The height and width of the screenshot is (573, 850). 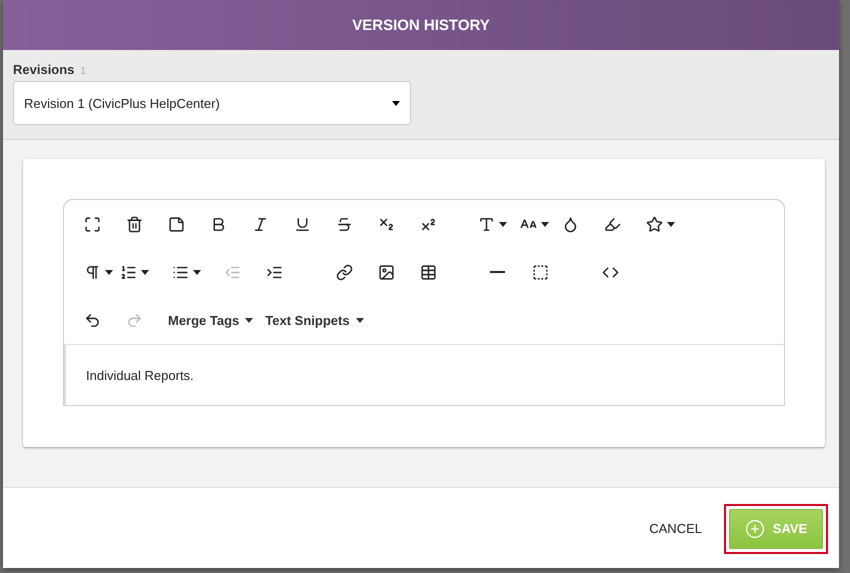 What do you see at coordinates (92, 224) in the screenshot?
I see `fullscreen-icon` at bounding box center [92, 224].